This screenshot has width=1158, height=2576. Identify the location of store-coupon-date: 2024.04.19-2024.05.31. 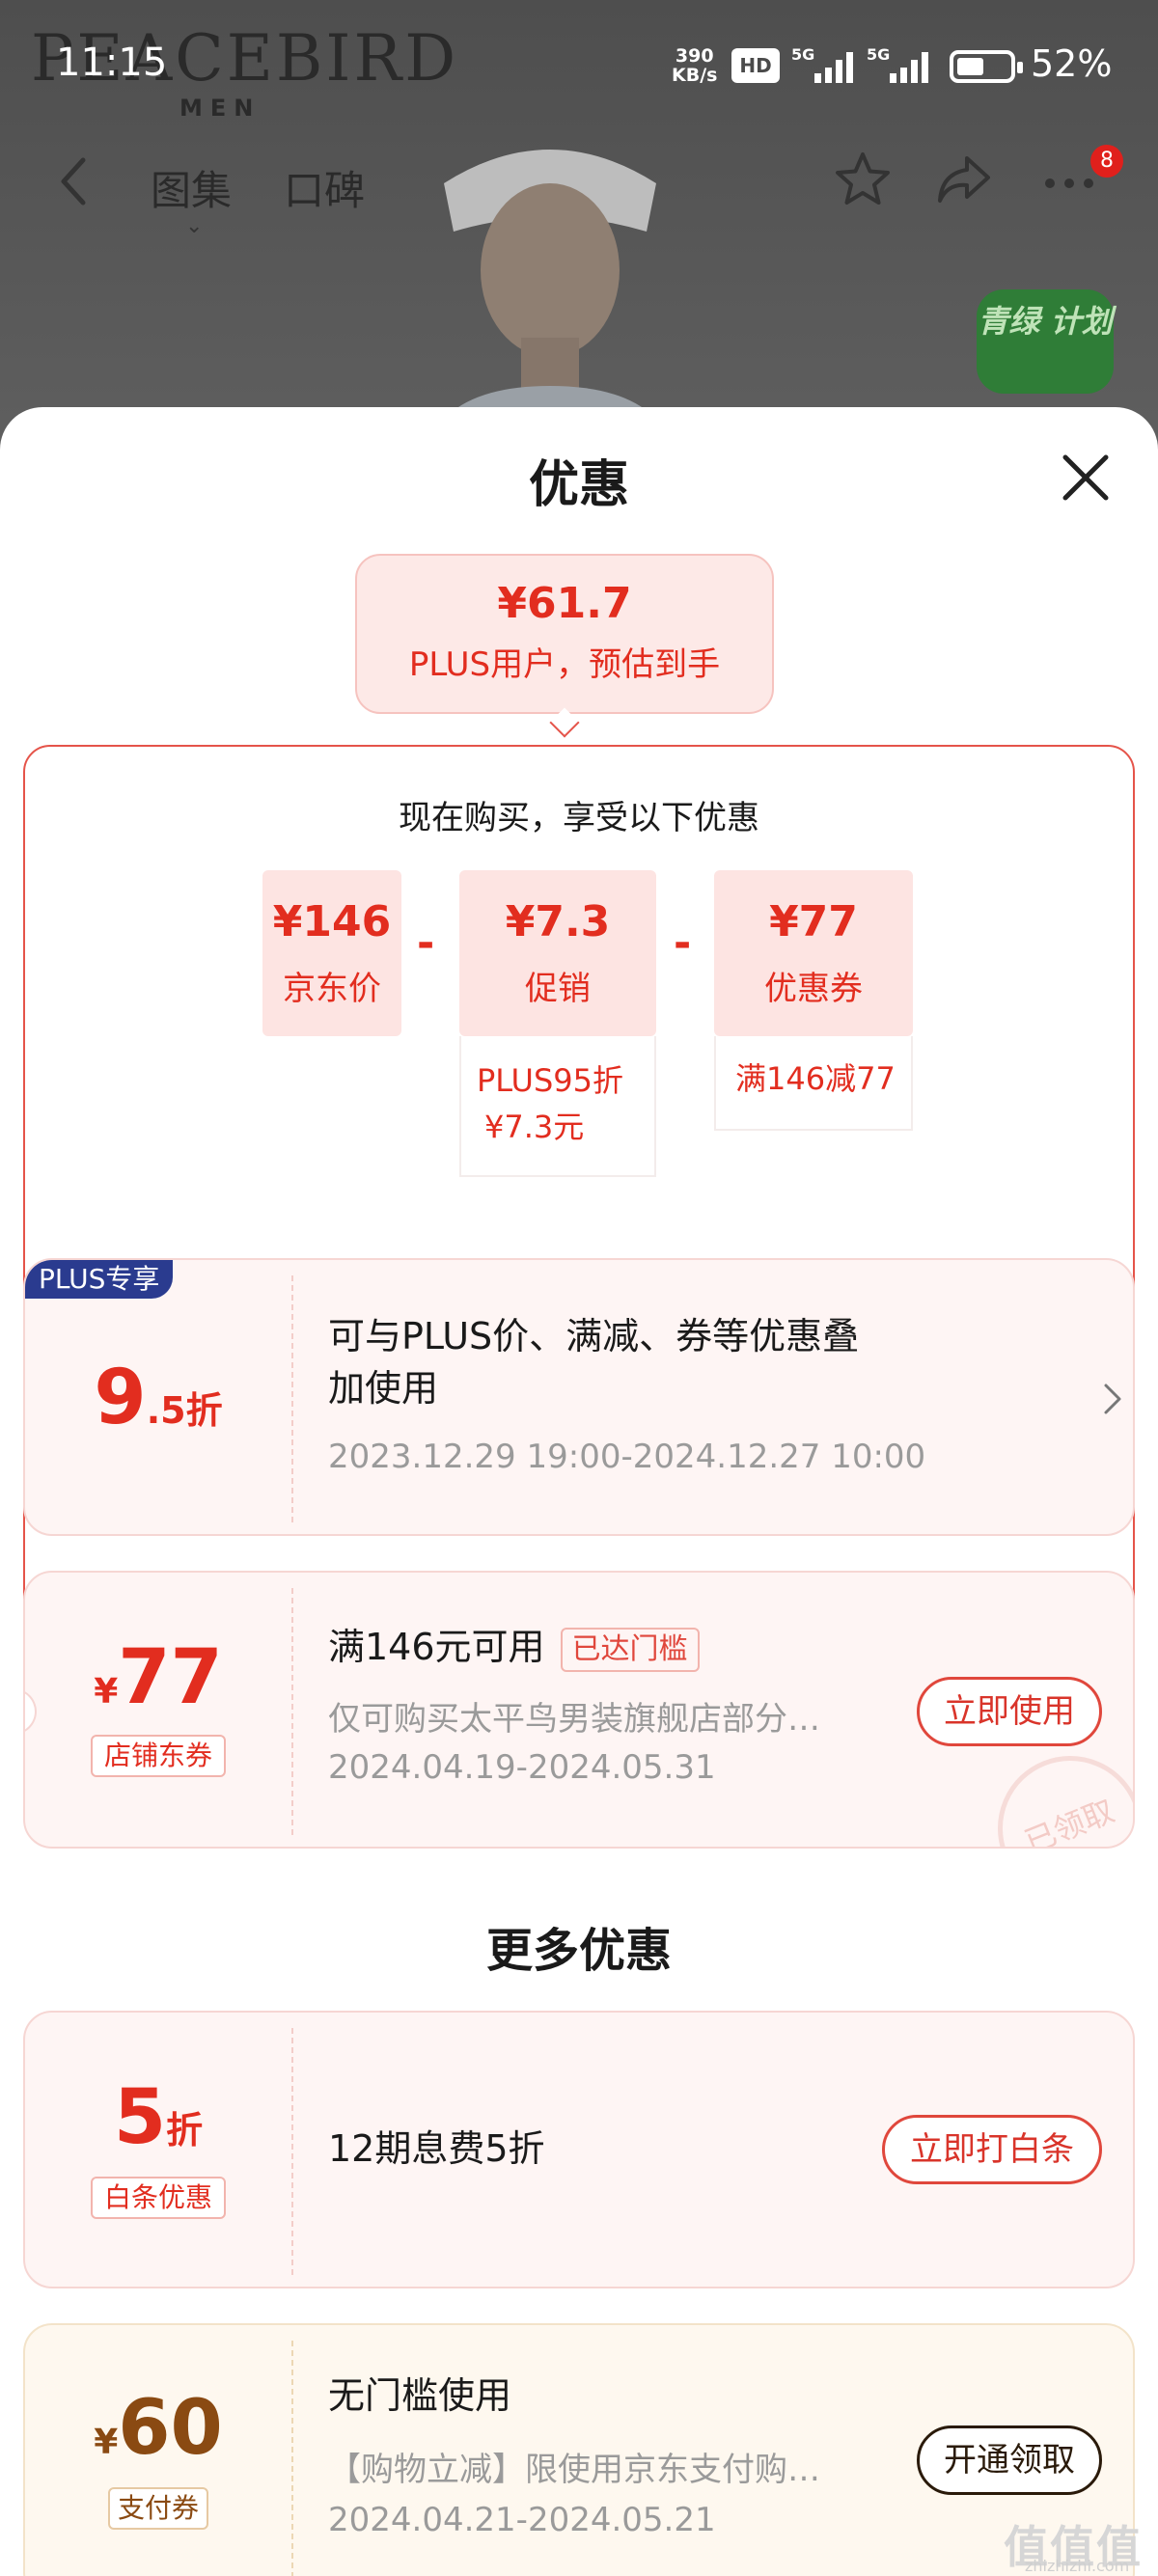
(522, 1767).